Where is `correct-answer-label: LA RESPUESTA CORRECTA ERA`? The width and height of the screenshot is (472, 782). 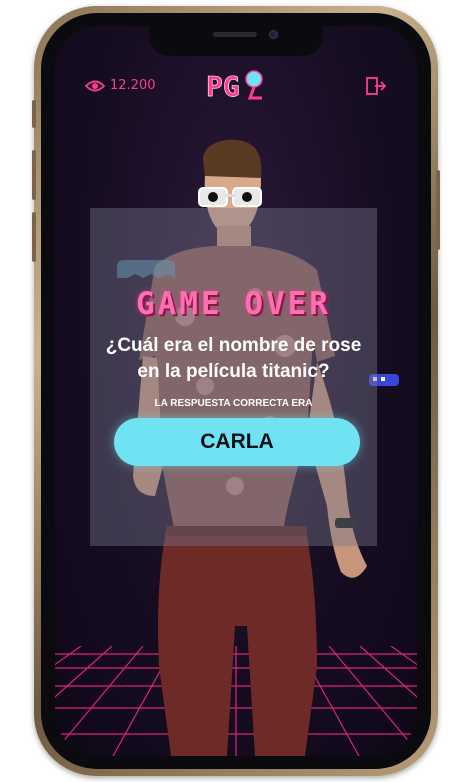
correct-answer-label: LA RESPUESTA CORRECTA ERA is located at coordinates (233, 403).